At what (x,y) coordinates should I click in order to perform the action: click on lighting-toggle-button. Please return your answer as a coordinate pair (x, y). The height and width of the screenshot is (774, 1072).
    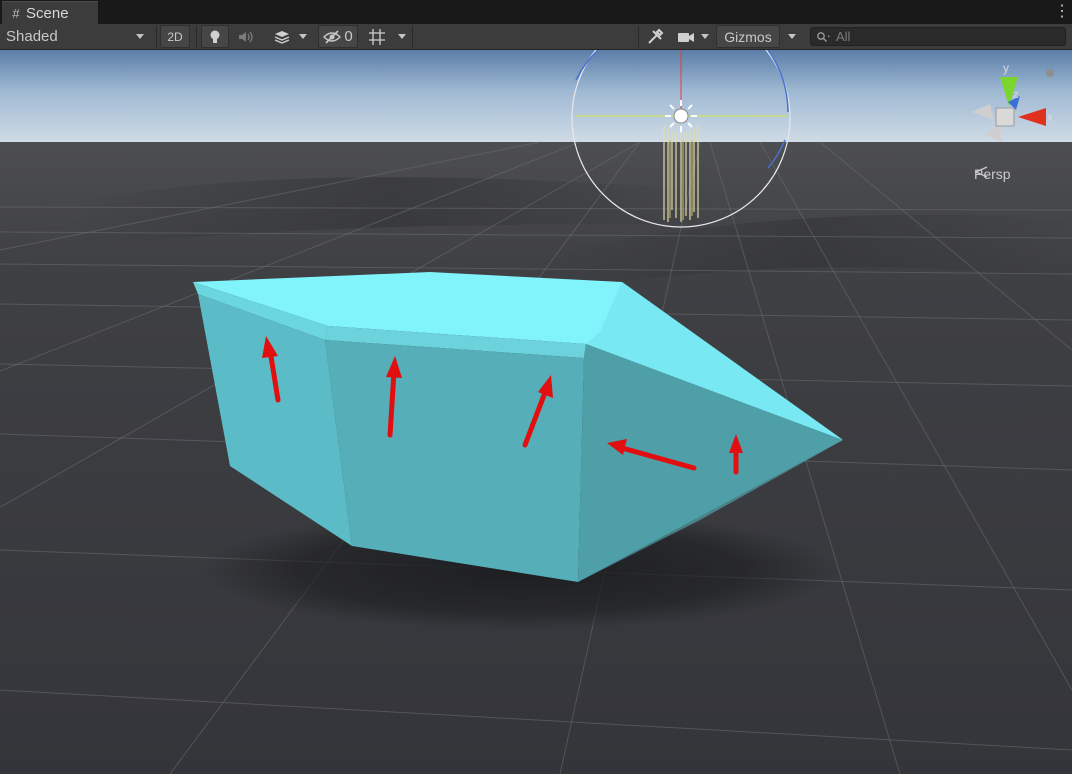
    Looking at the image, I should click on (215, 36).